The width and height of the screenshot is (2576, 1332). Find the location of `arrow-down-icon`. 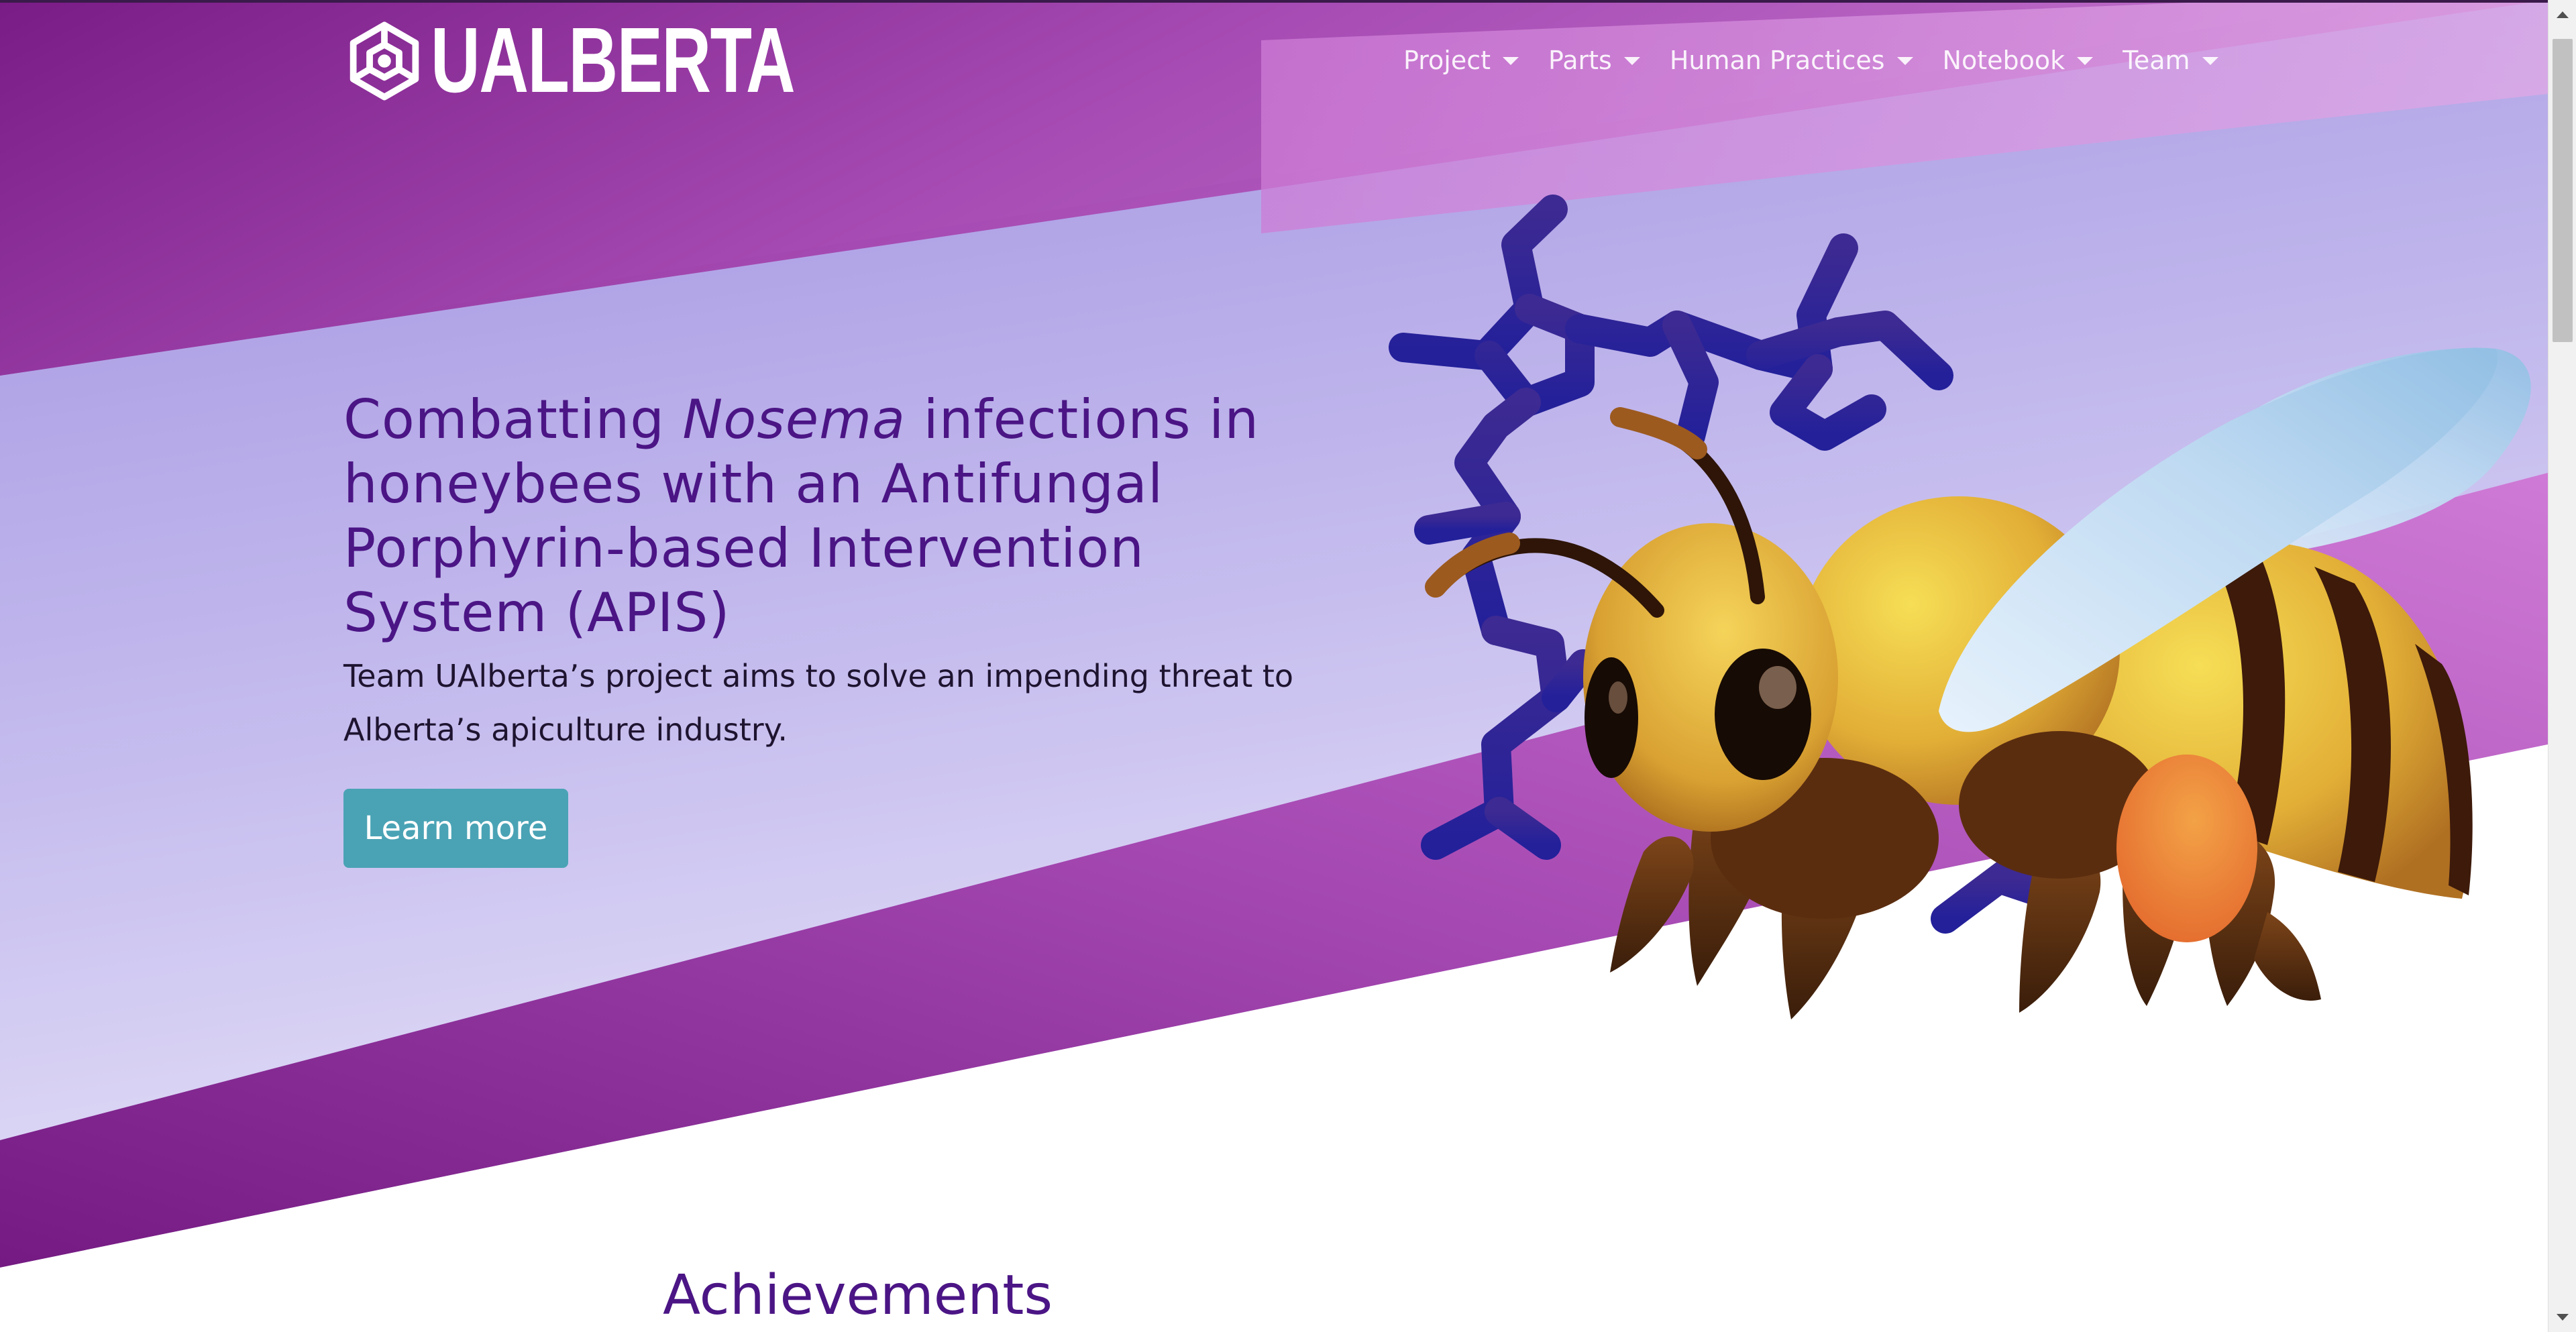

arrow-down-icon is located at coordinates (2562, 1317).